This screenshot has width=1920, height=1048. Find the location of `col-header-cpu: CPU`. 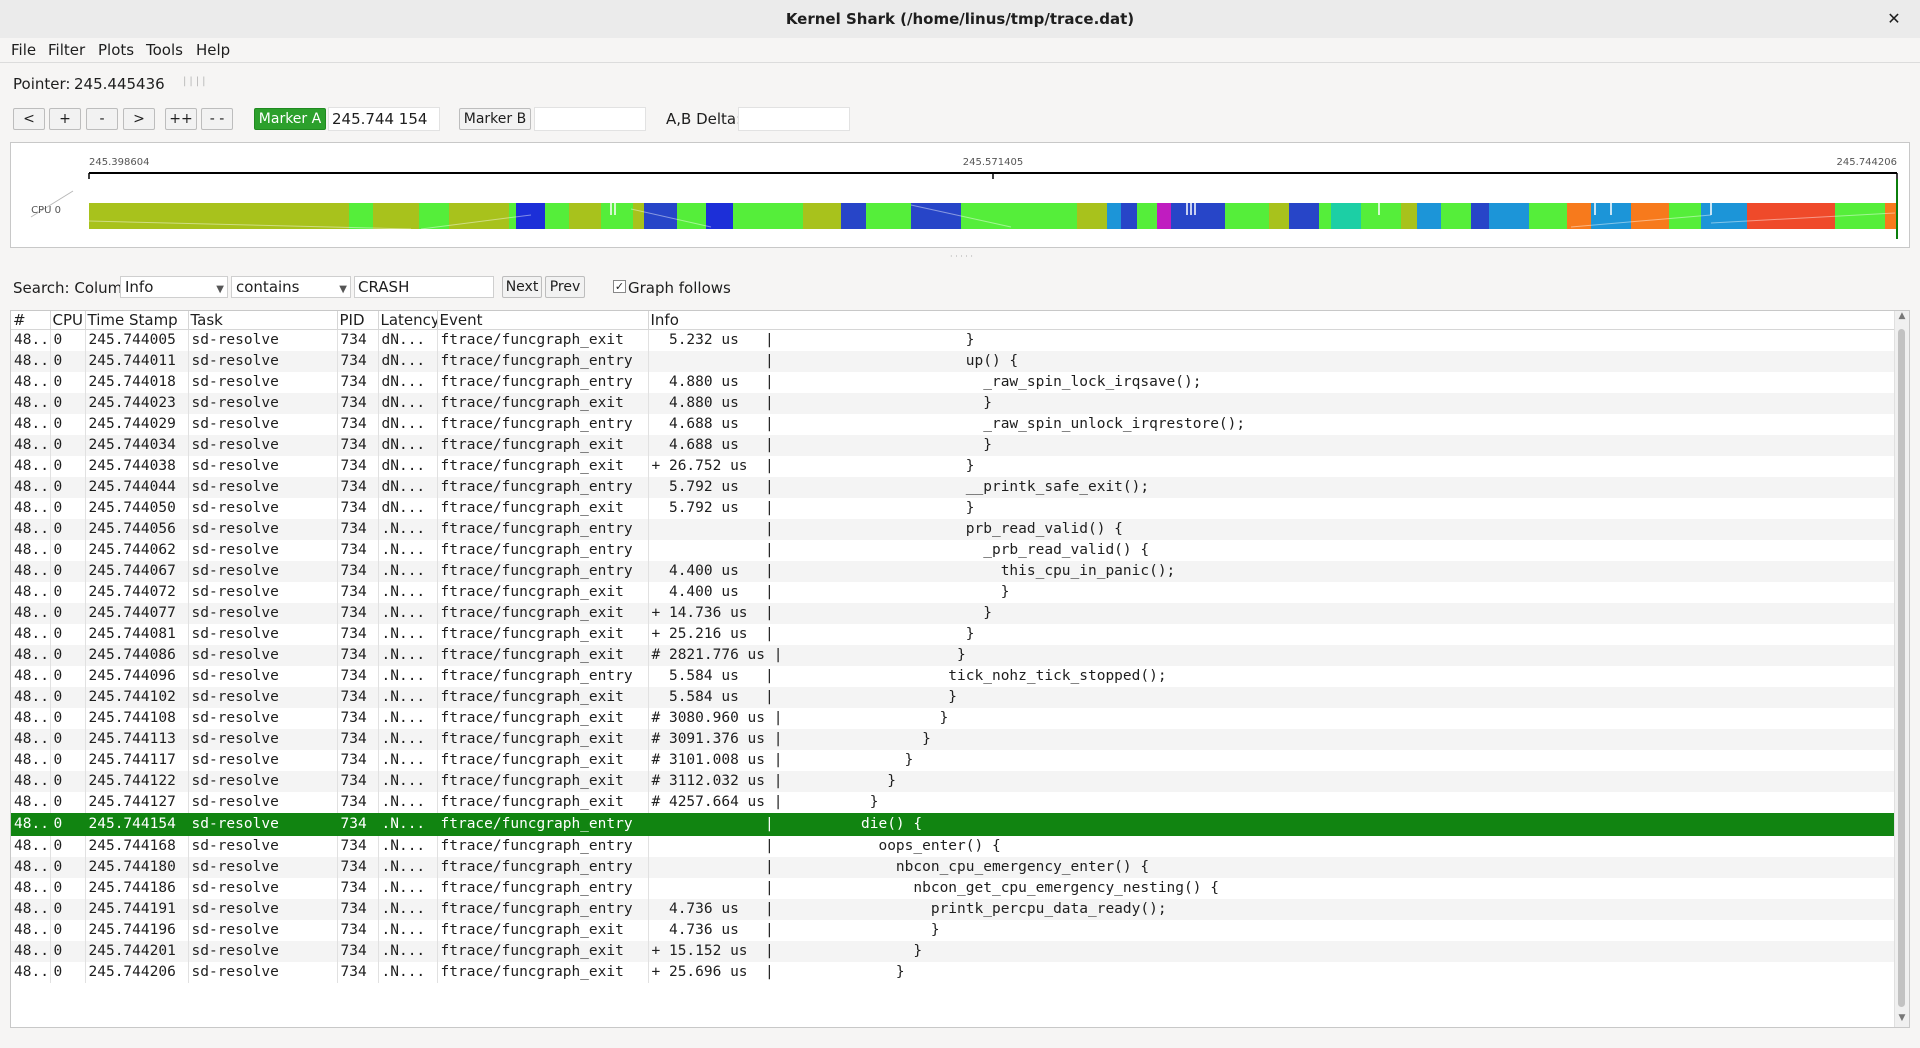

col-header-cpu: CPU is located at coordinates (68, 320).